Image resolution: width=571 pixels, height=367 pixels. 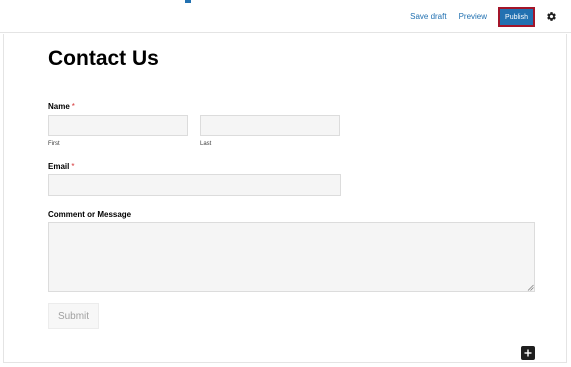 What do you see at coordinates (103, 59) in the screenshot?
I see `page-title: Contact Us` at bounding box center [103, 59].